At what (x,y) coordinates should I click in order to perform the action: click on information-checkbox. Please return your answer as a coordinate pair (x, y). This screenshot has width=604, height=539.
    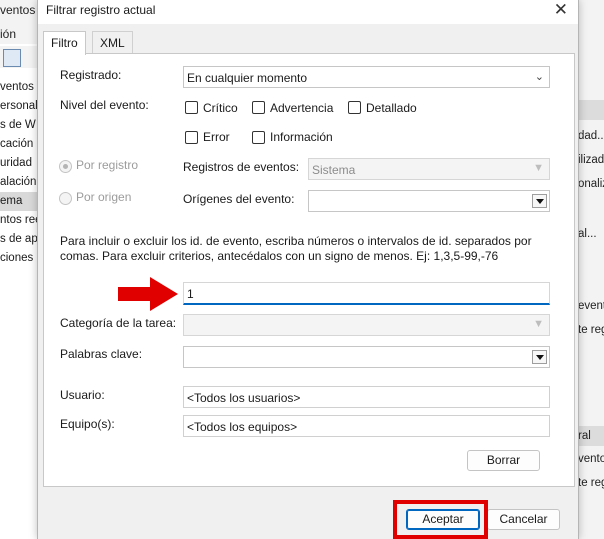
    Looking at the image, I should click on (258, 137).